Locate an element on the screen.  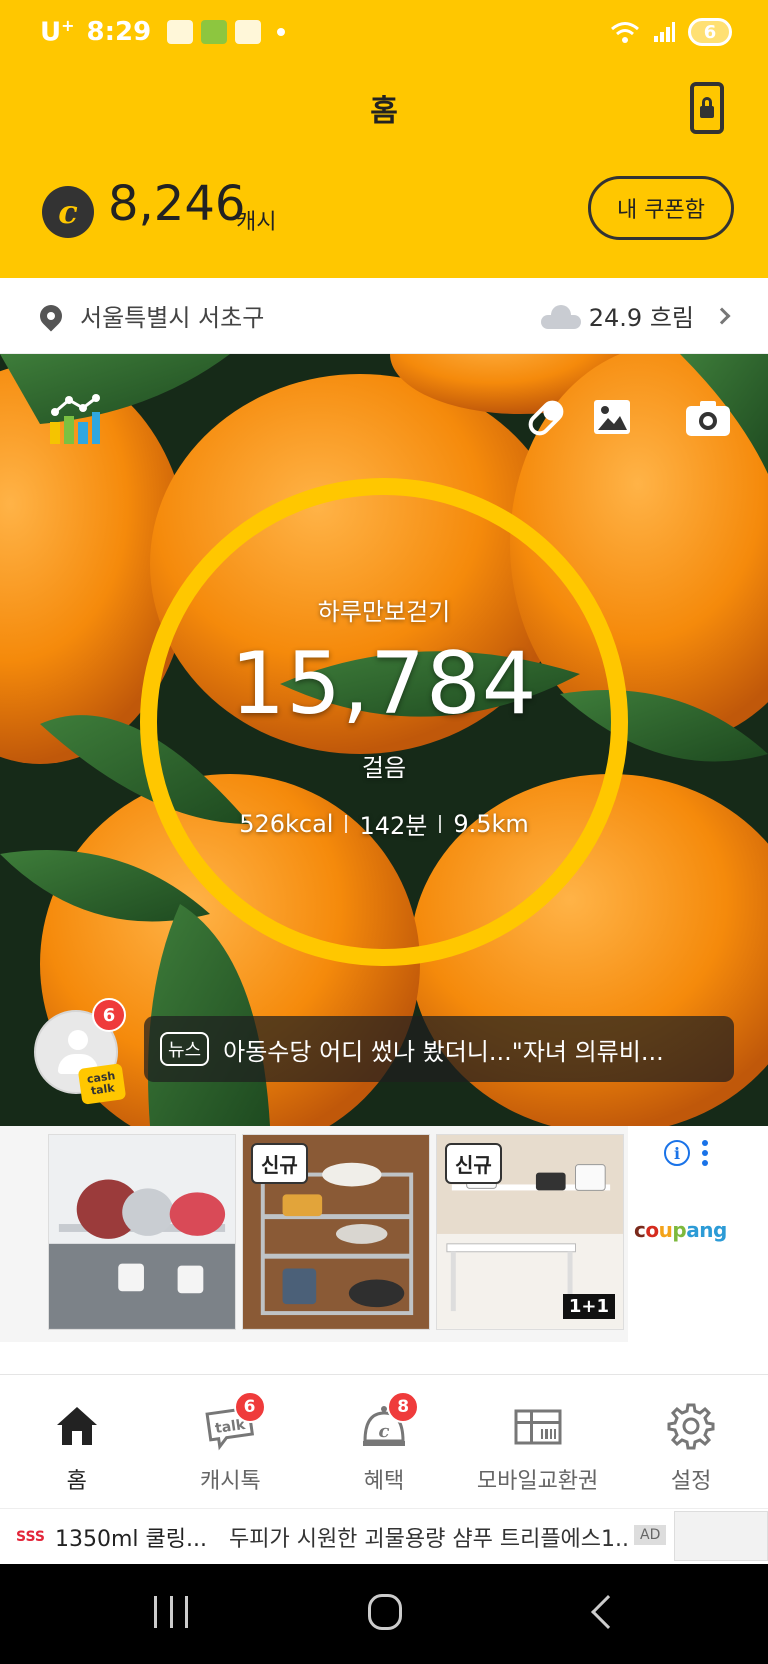
svg-text: c is located at coordinates (384, 1431).